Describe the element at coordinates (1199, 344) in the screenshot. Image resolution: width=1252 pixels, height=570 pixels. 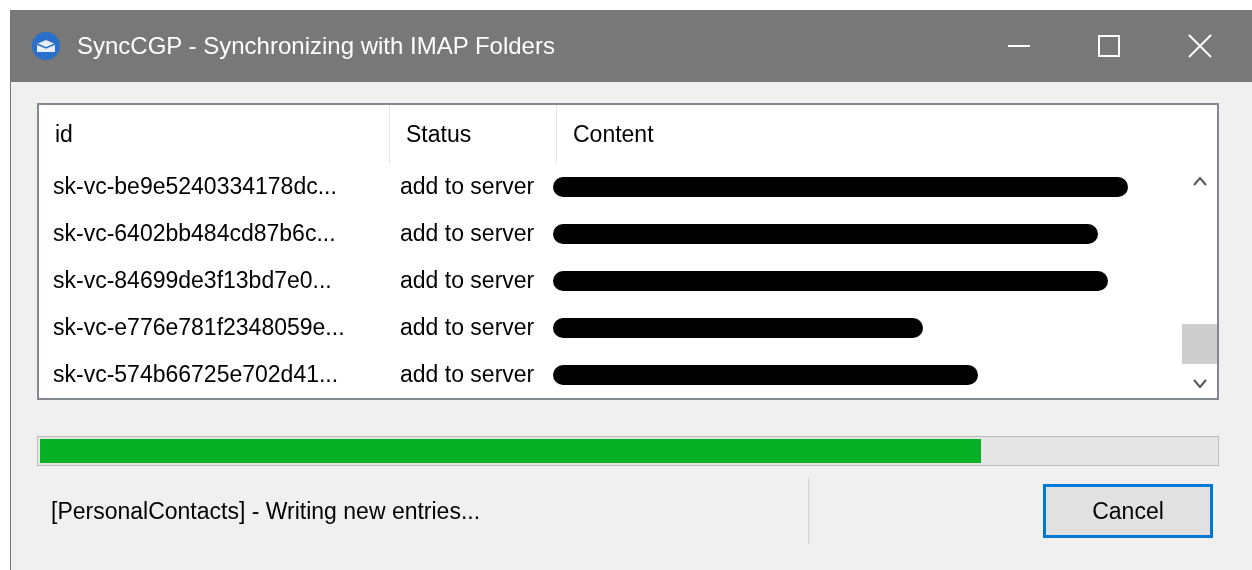
I see `scroll-thumb` at that location.